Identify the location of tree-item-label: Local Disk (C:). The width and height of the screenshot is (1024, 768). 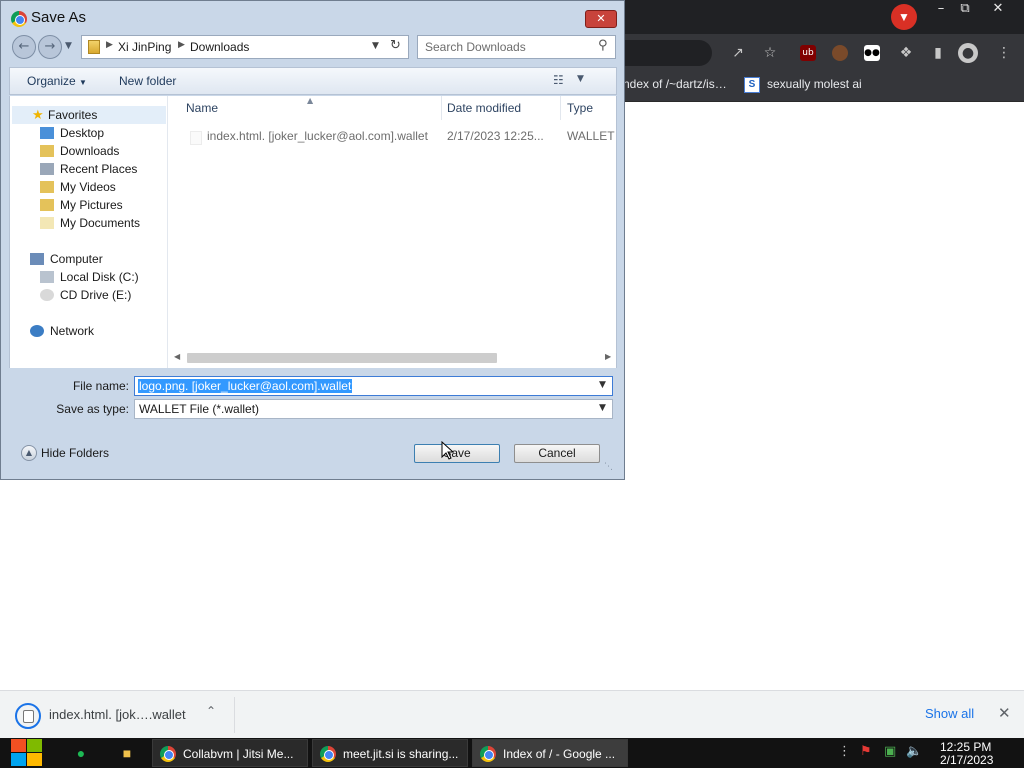
(99, 277).